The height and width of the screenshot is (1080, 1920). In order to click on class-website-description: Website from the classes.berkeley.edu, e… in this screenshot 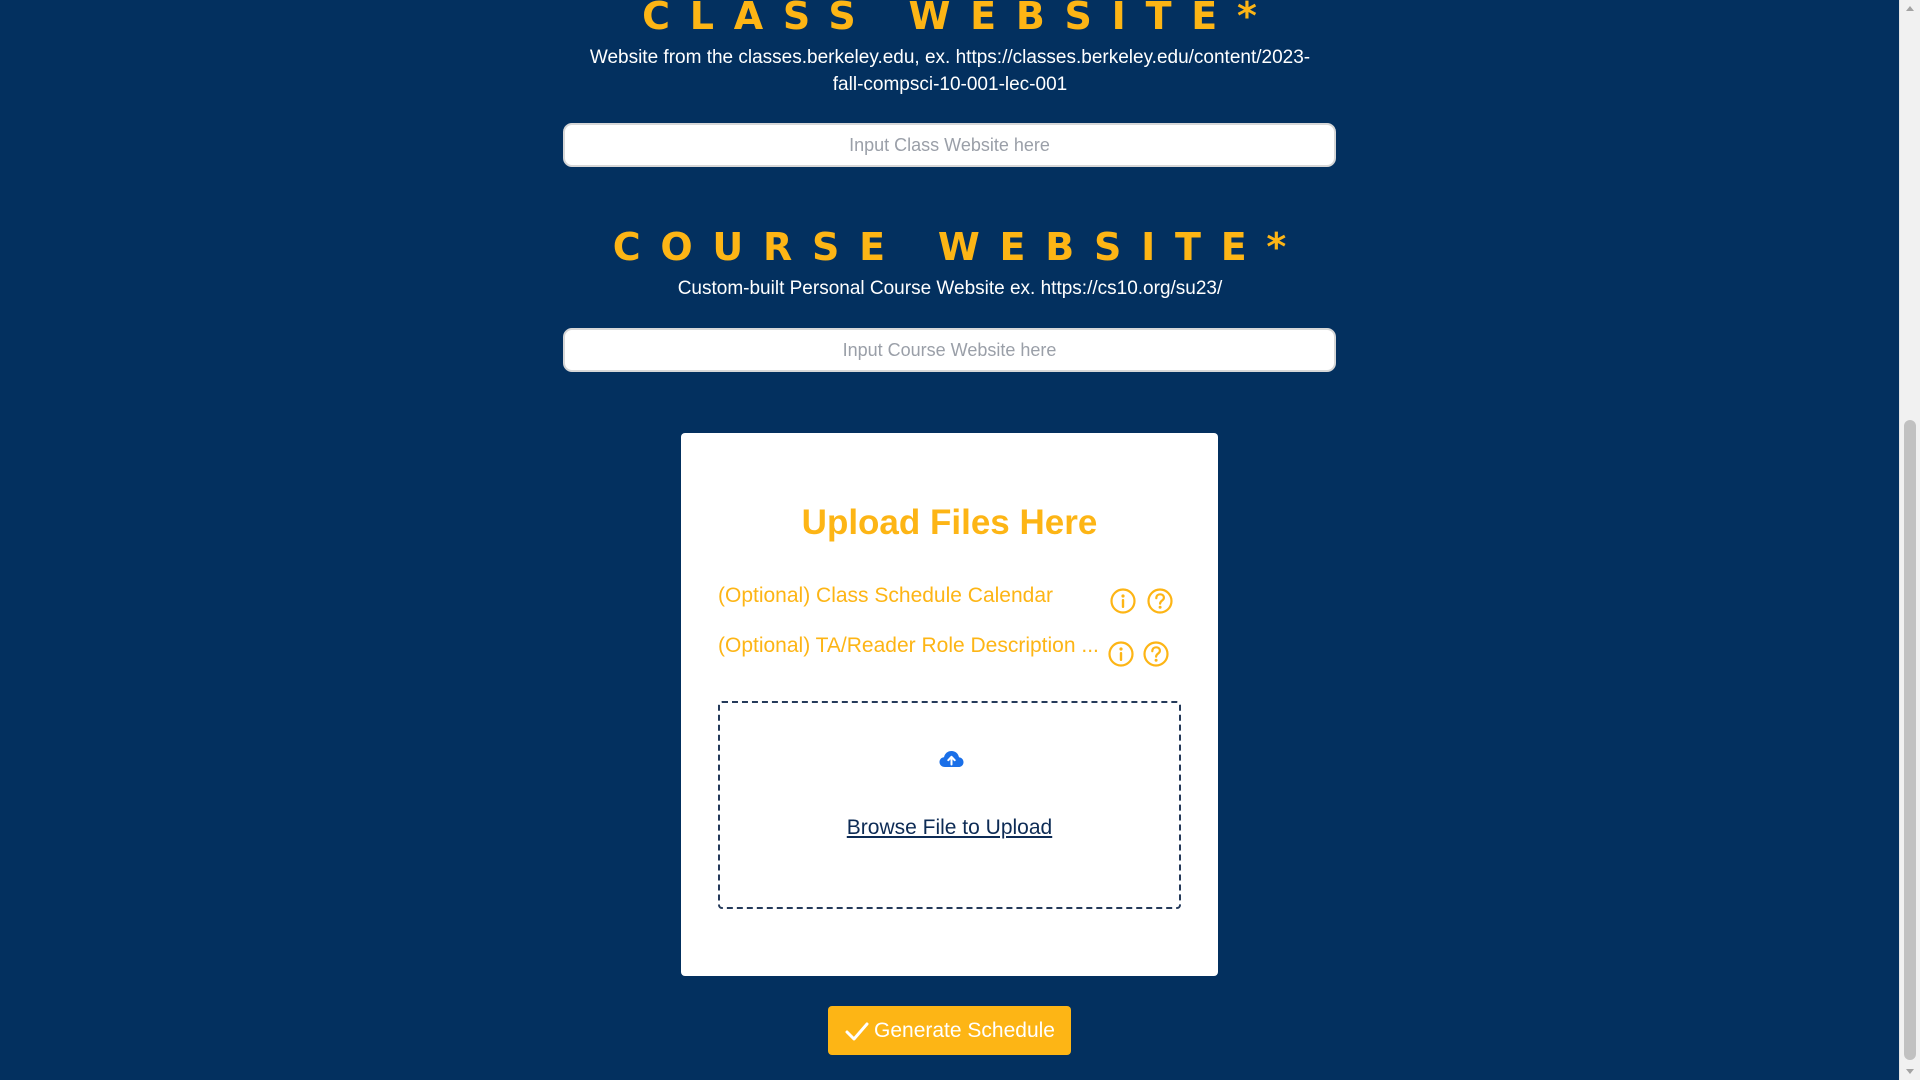, I will do `click(950, 71)`.